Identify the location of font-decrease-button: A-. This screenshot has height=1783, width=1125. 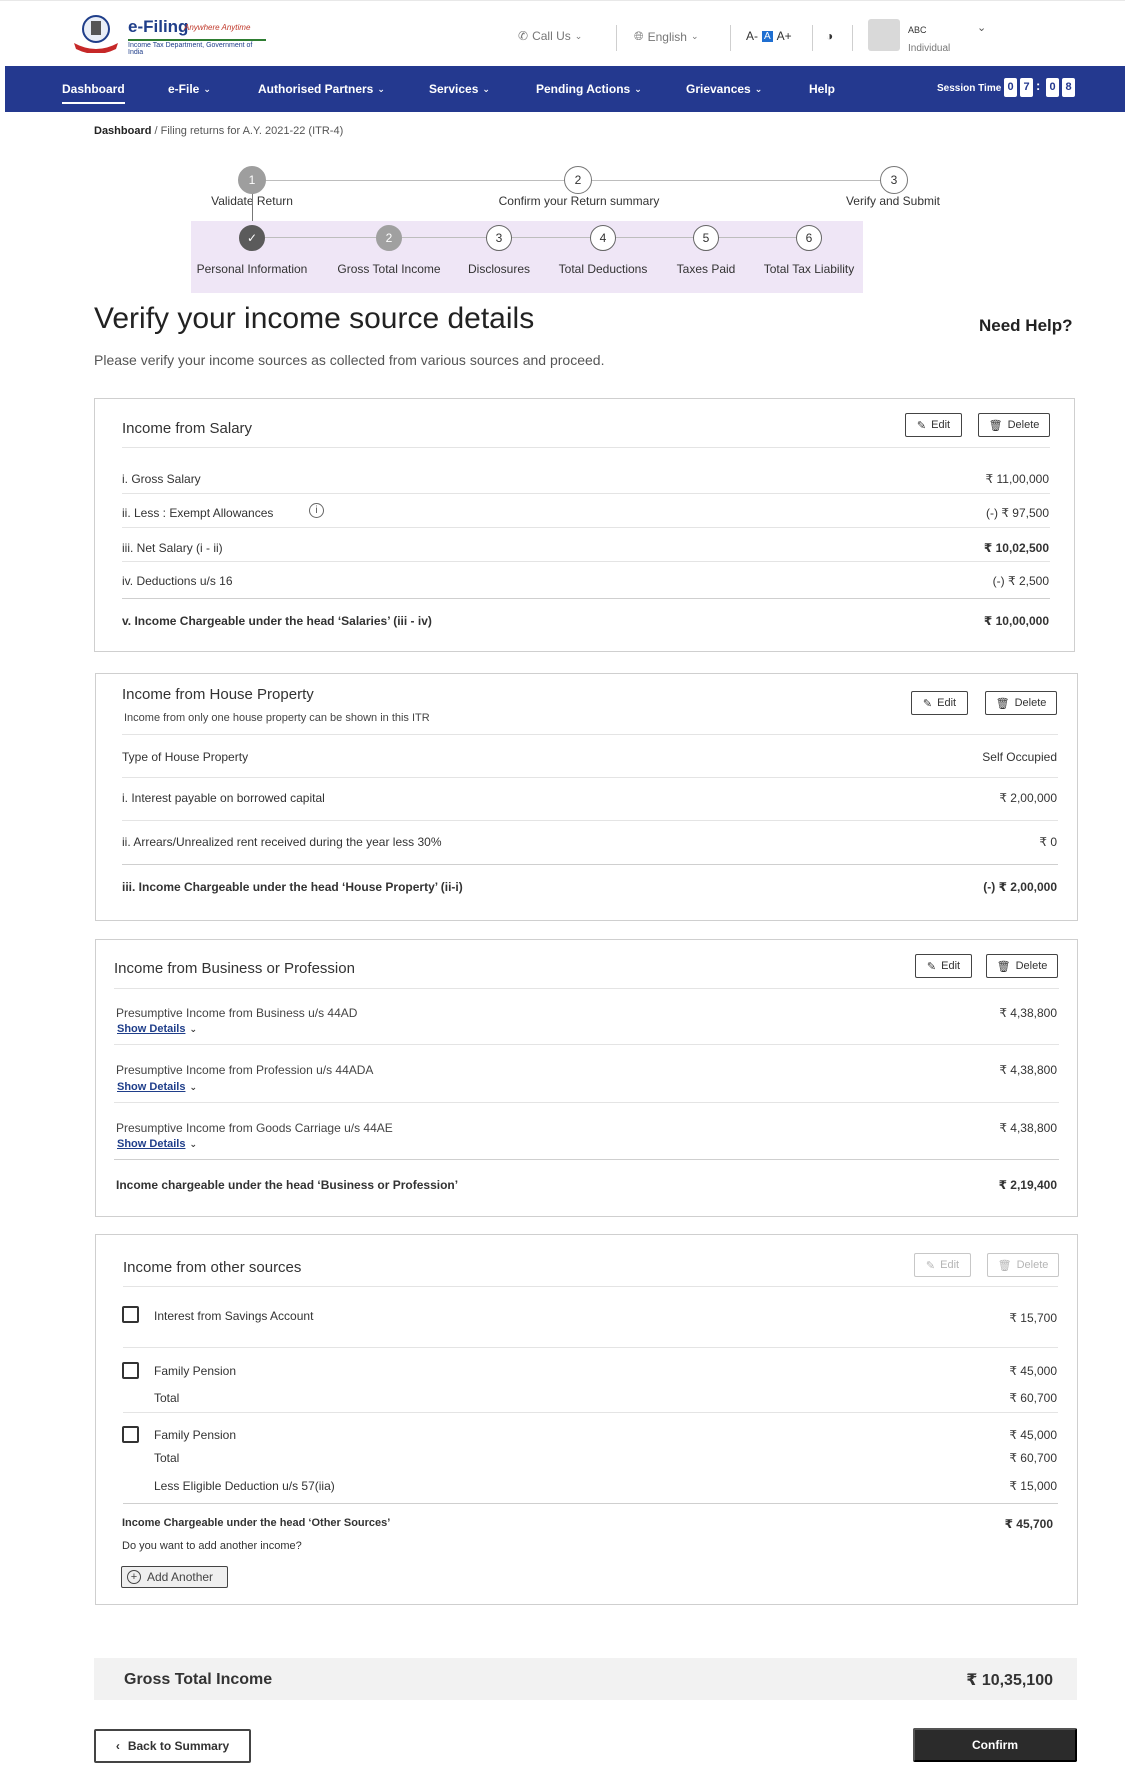
(752, 36).